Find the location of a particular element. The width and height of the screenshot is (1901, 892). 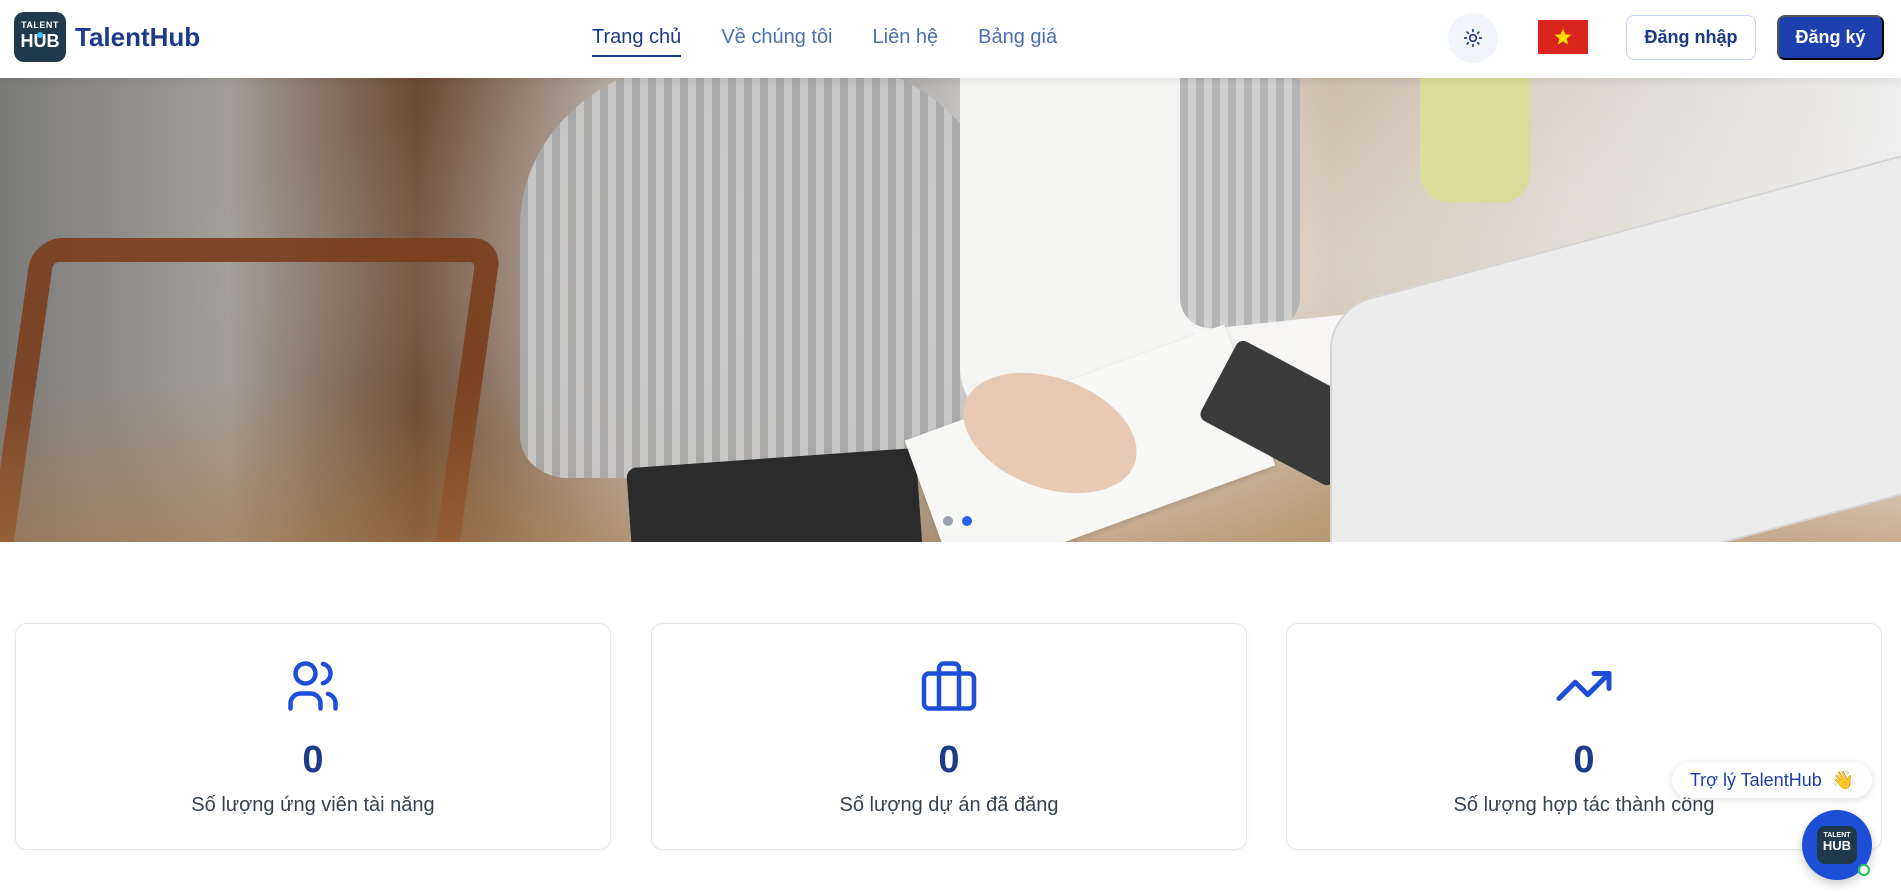

online-status-indicator is located at coordinates (1864, 870).